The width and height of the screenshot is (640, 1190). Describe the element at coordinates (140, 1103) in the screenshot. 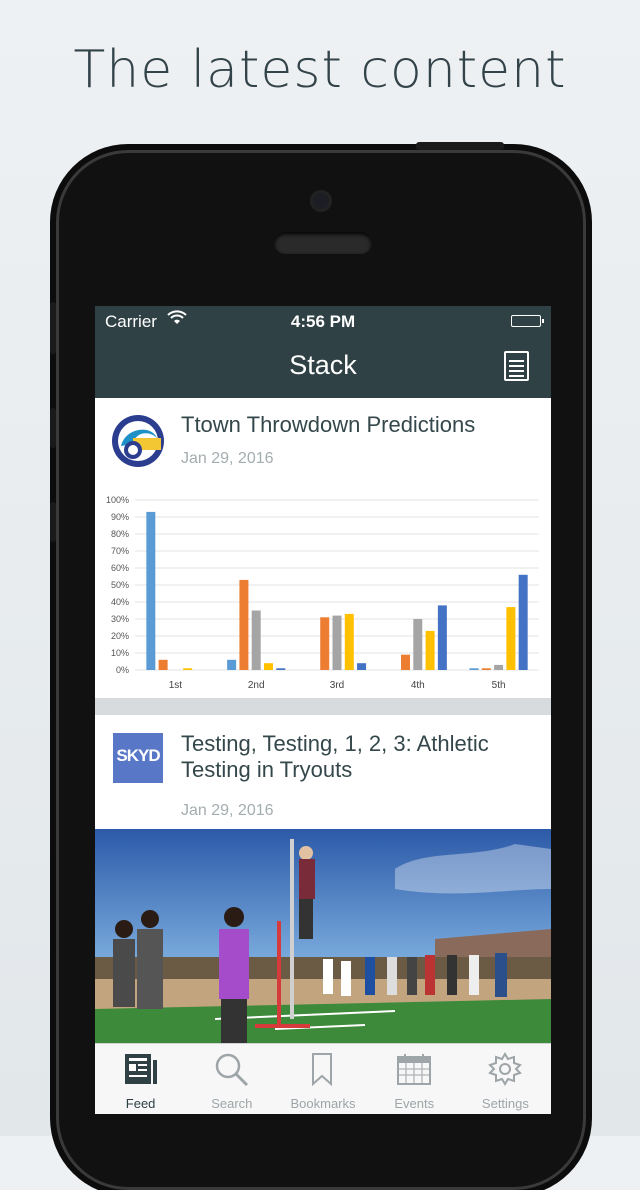

I see `tab-label: Feed` at that location.